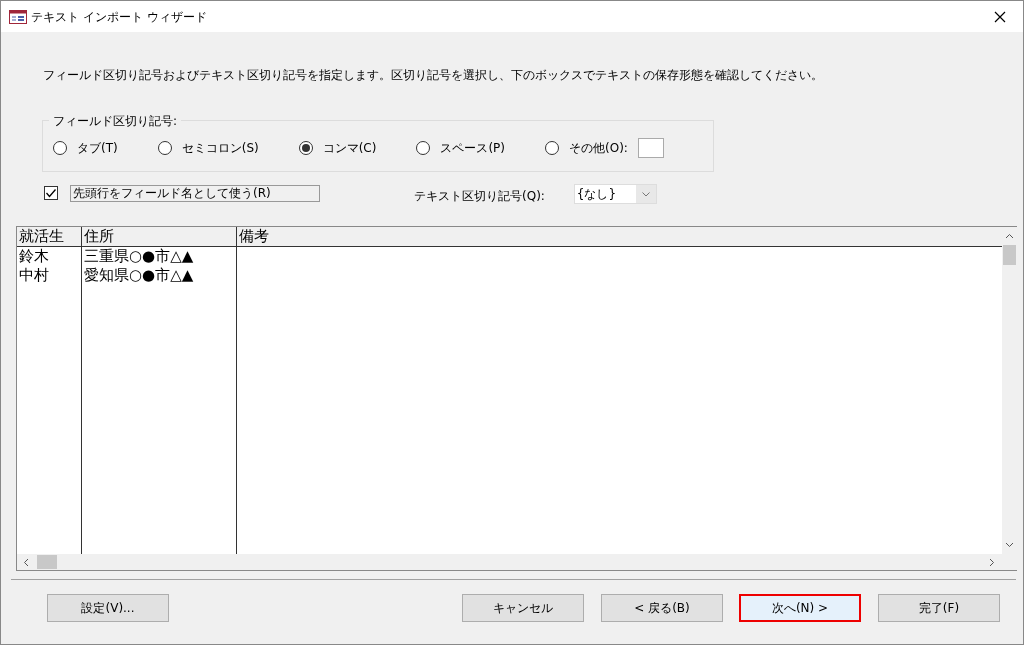 This screenshot has height=645, width=1024. I want to click on close-icon, so click(1000, 16).